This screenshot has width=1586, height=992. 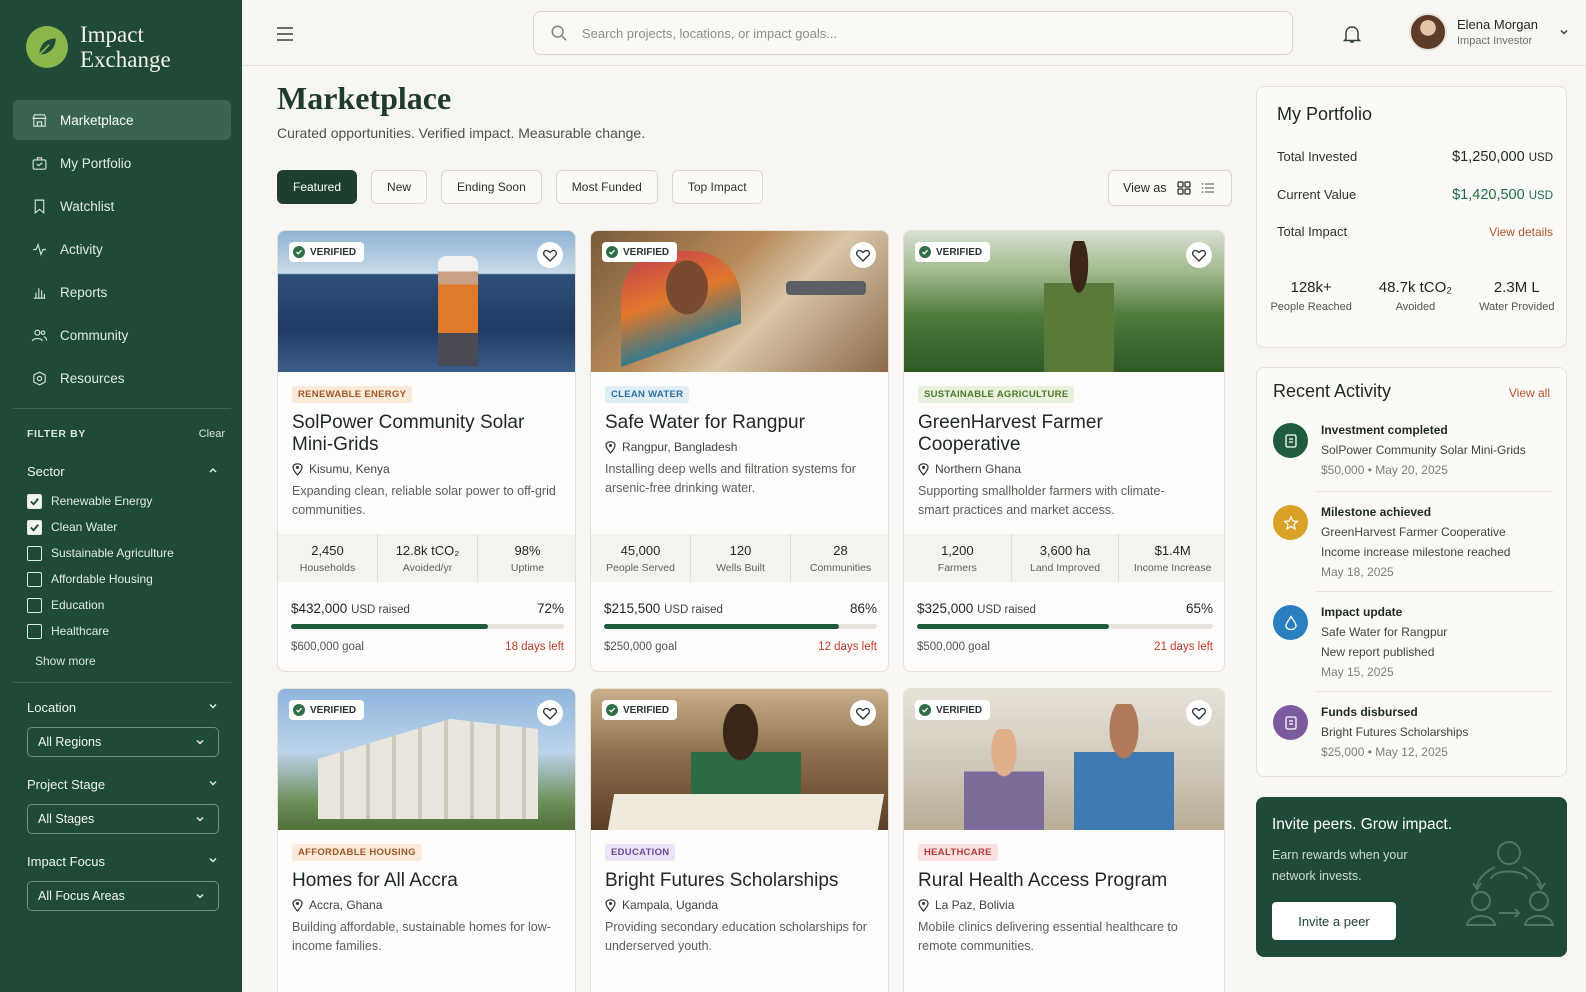 I want to click on project-title: GreenHarvest Farmer Cooperative, so click(x=1028, y=434).